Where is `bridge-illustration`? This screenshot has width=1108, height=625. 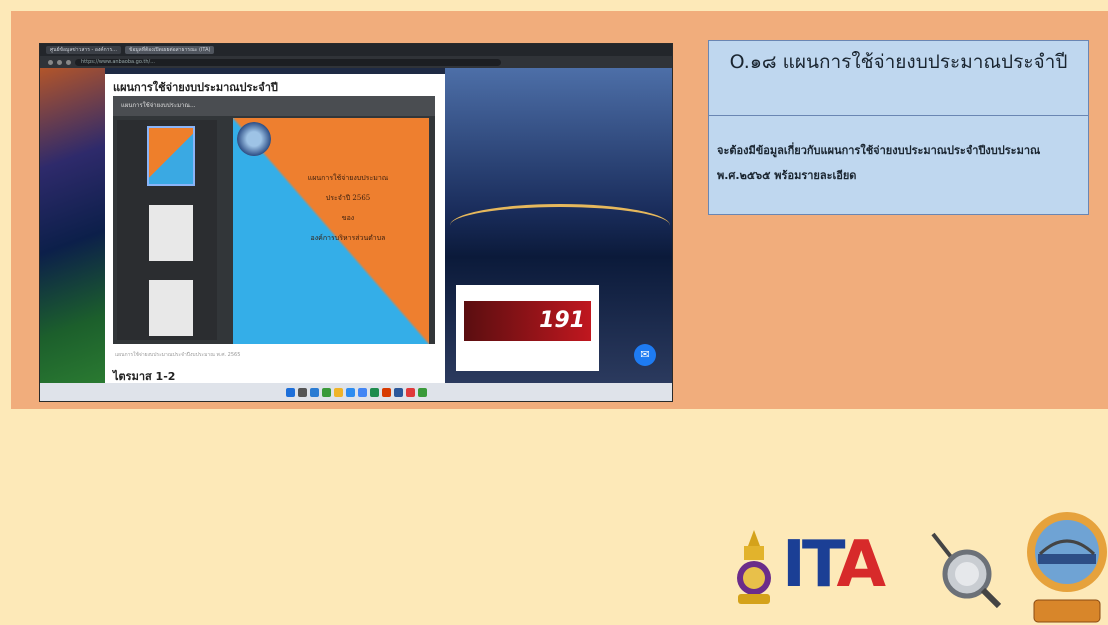
bridge-illustration is located at coordinates (560, 225).